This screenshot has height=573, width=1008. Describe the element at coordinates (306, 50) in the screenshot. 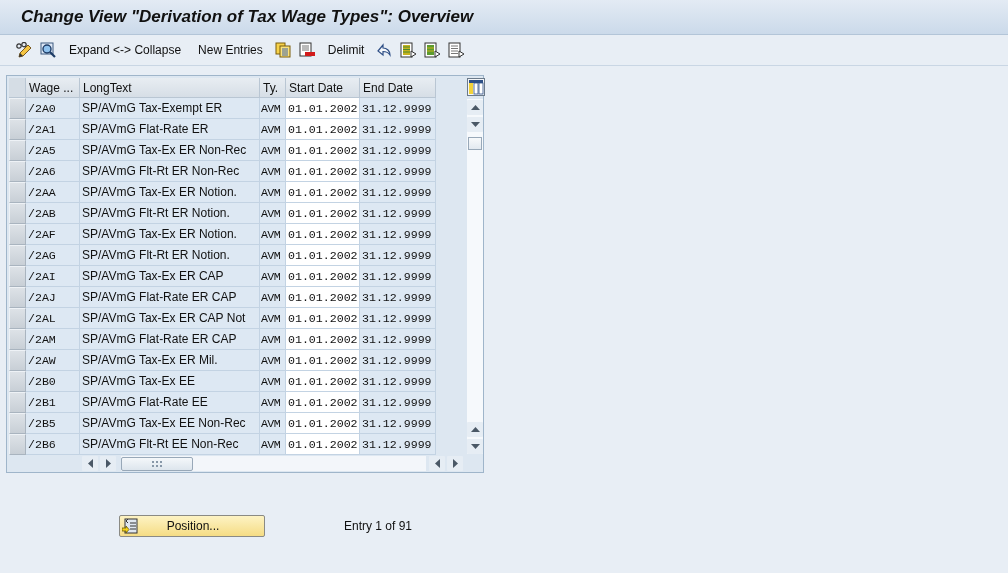

I see `delete-icon` at that location.